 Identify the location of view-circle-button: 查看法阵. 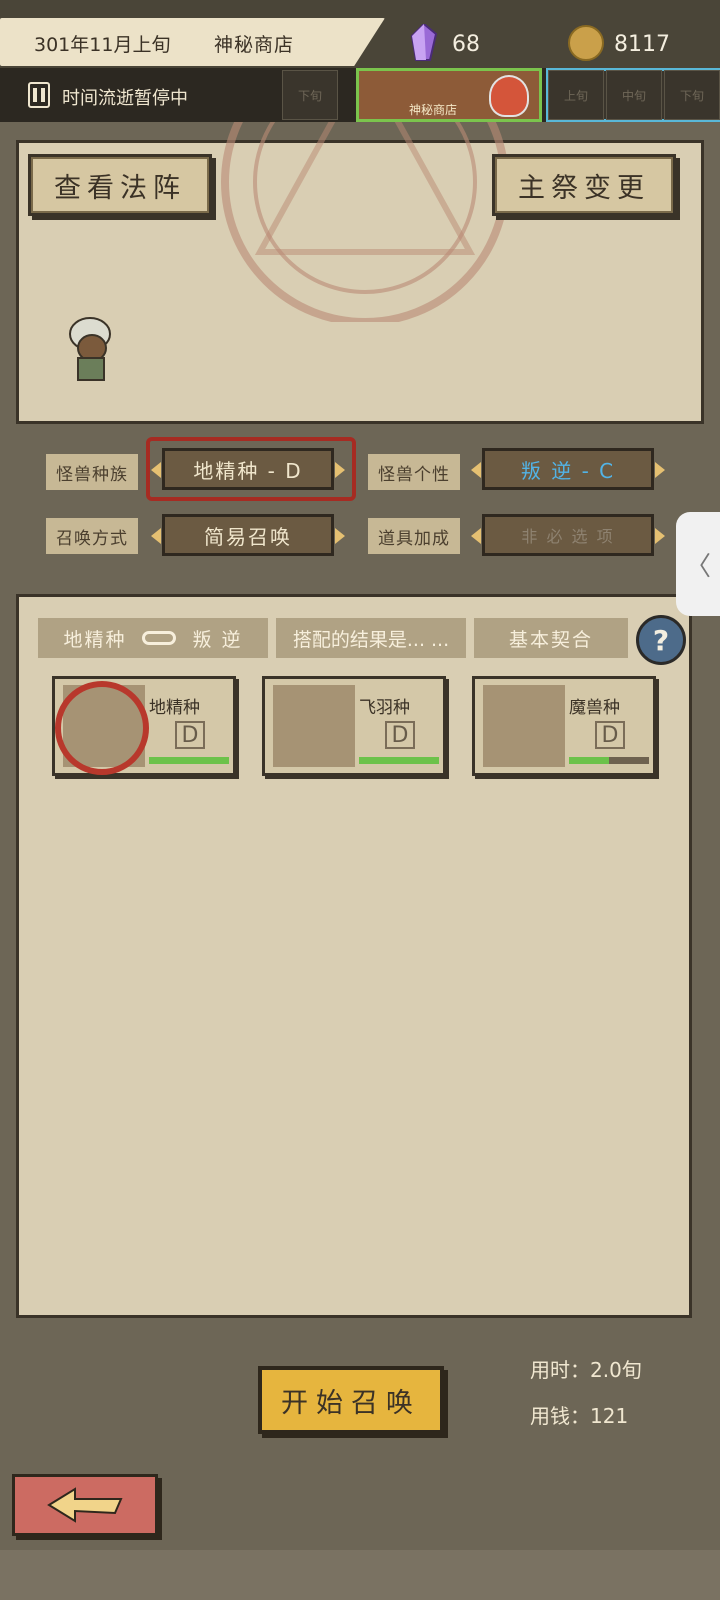
(120, 185).